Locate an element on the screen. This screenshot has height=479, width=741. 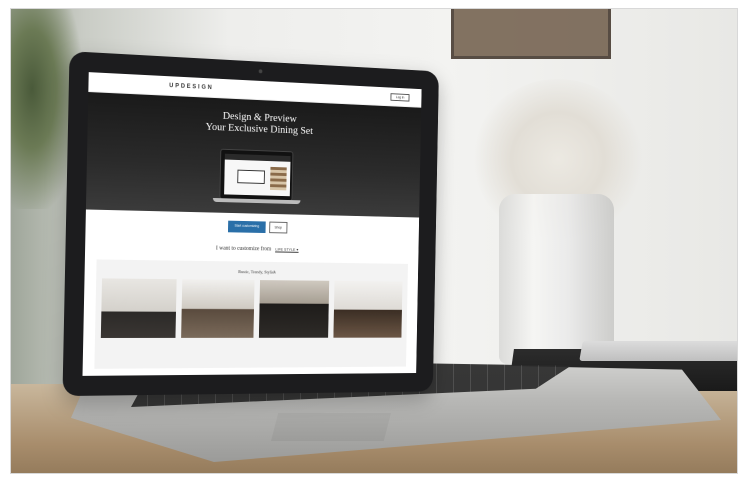
glass-vase is located at coordinates (556, 279).